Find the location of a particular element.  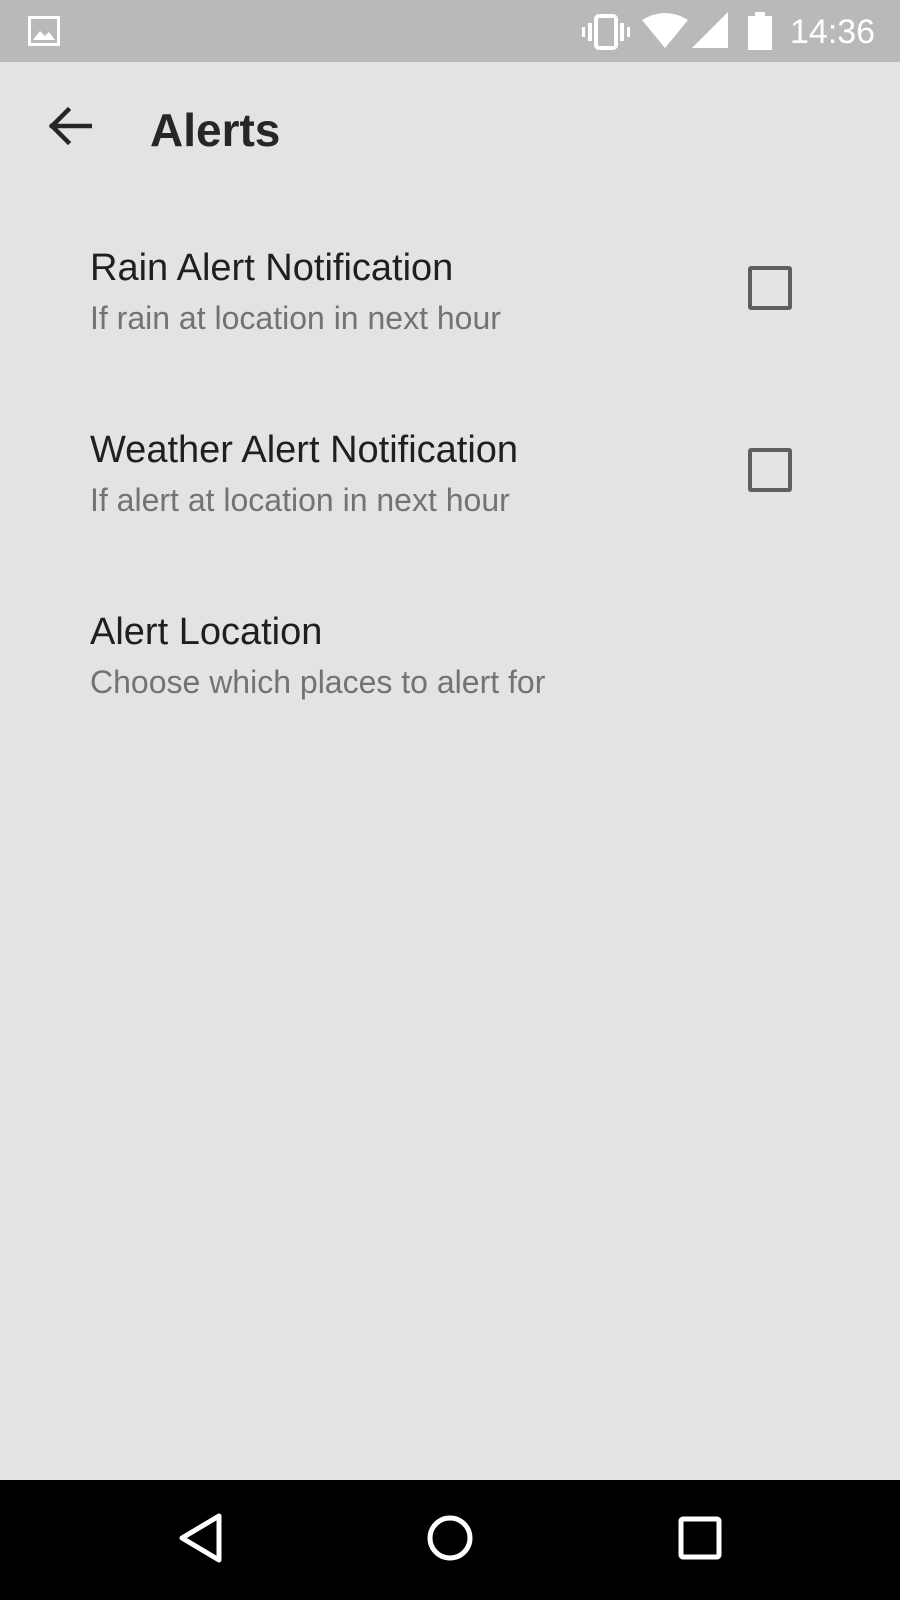

status-clock: 14:36 is located at coordinates (833, 32).